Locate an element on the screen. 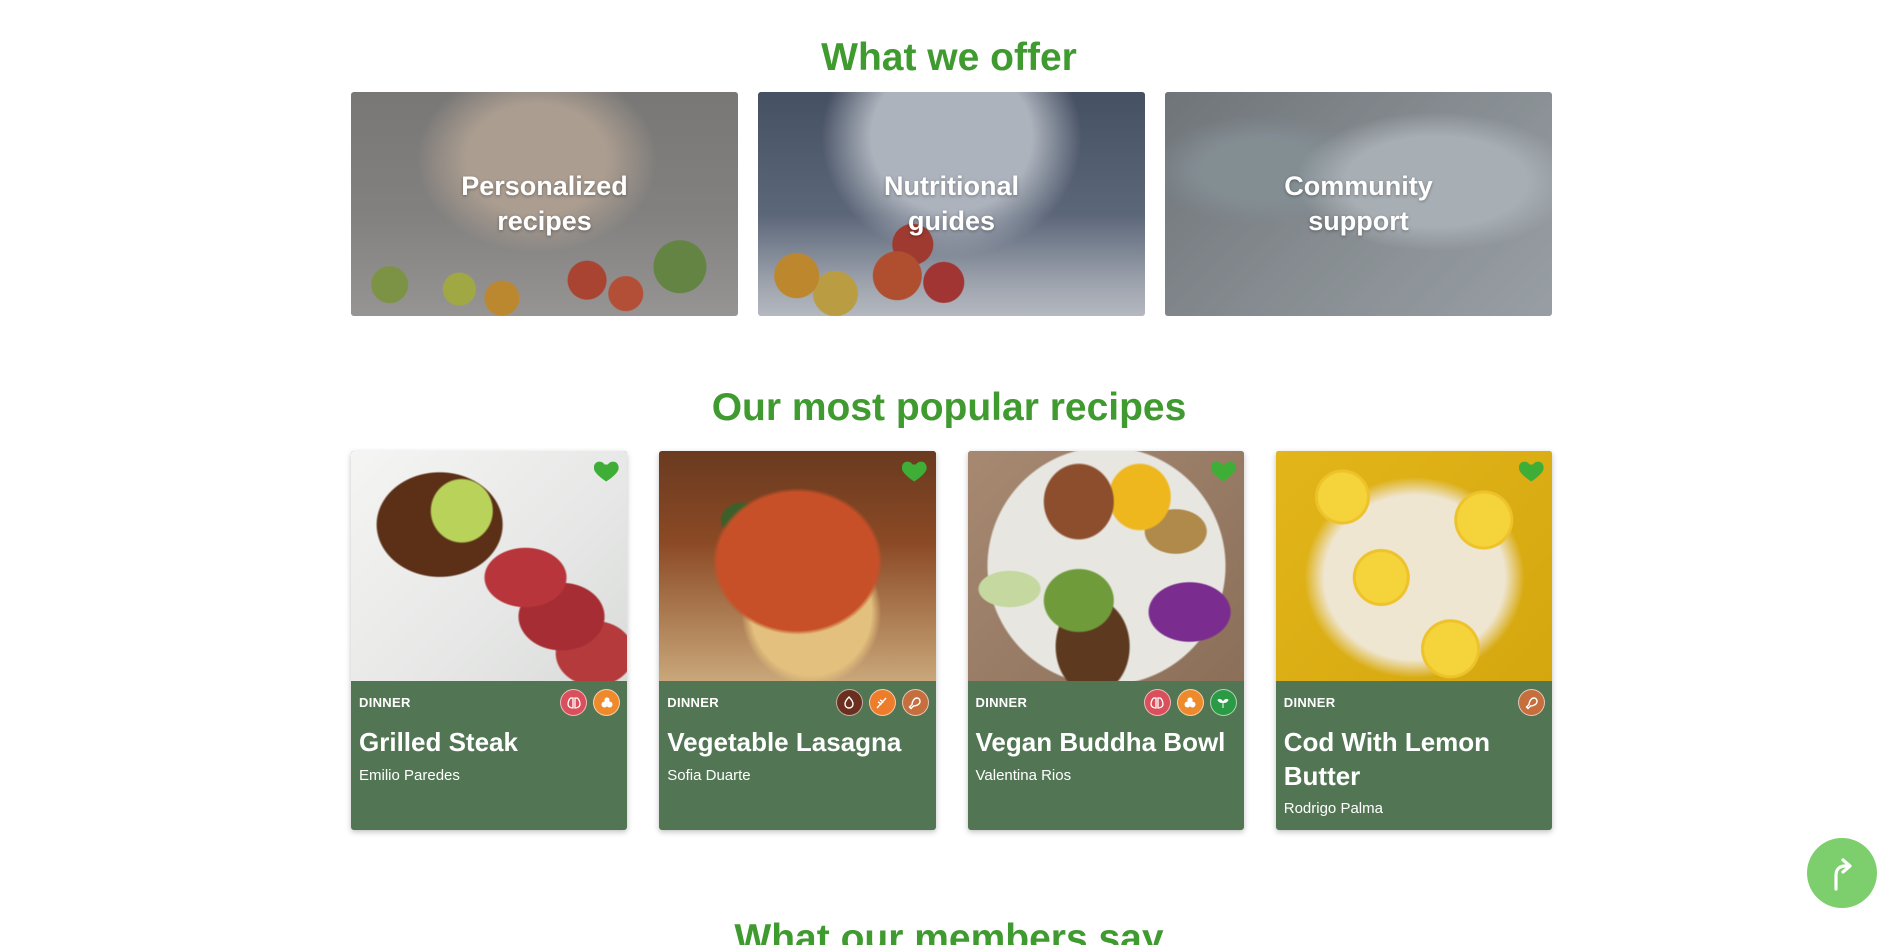 The height and width of the screenshot is (945, 1898). offer-card-nutritional-guides: Nutritional guides is located at coordinates (951, 204).